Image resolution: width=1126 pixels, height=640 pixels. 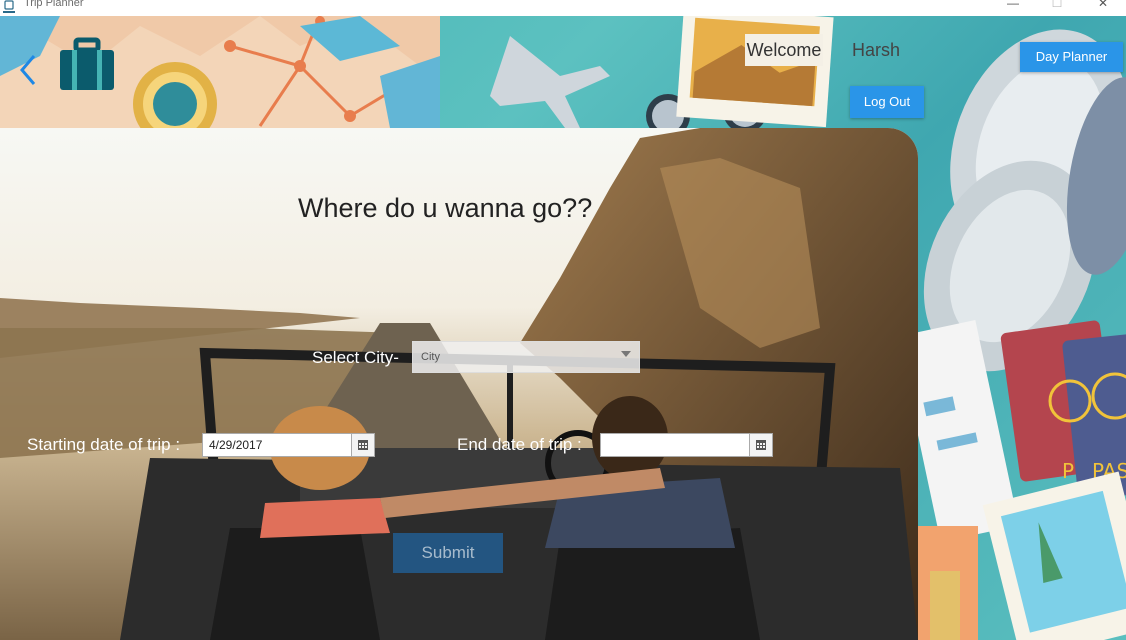 What do you see at coordinates (519, 444) in the screenshot?
I see `end-date-label: End date of trip :` at bounding box center [519, 444].